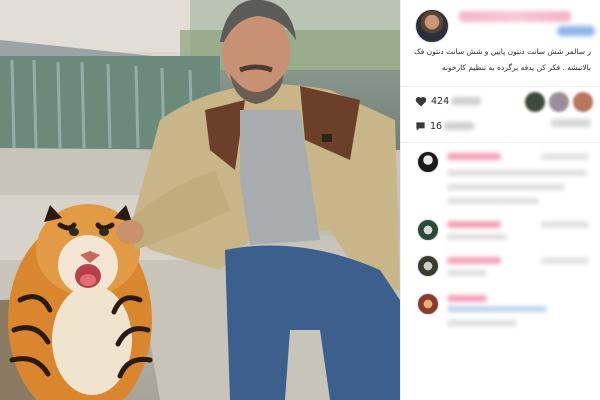 The height and width of the screenshot is (400, 600). Describe the element at coordinates (436, 126) in the screenshot. I see `comments-count: 16` at that location.